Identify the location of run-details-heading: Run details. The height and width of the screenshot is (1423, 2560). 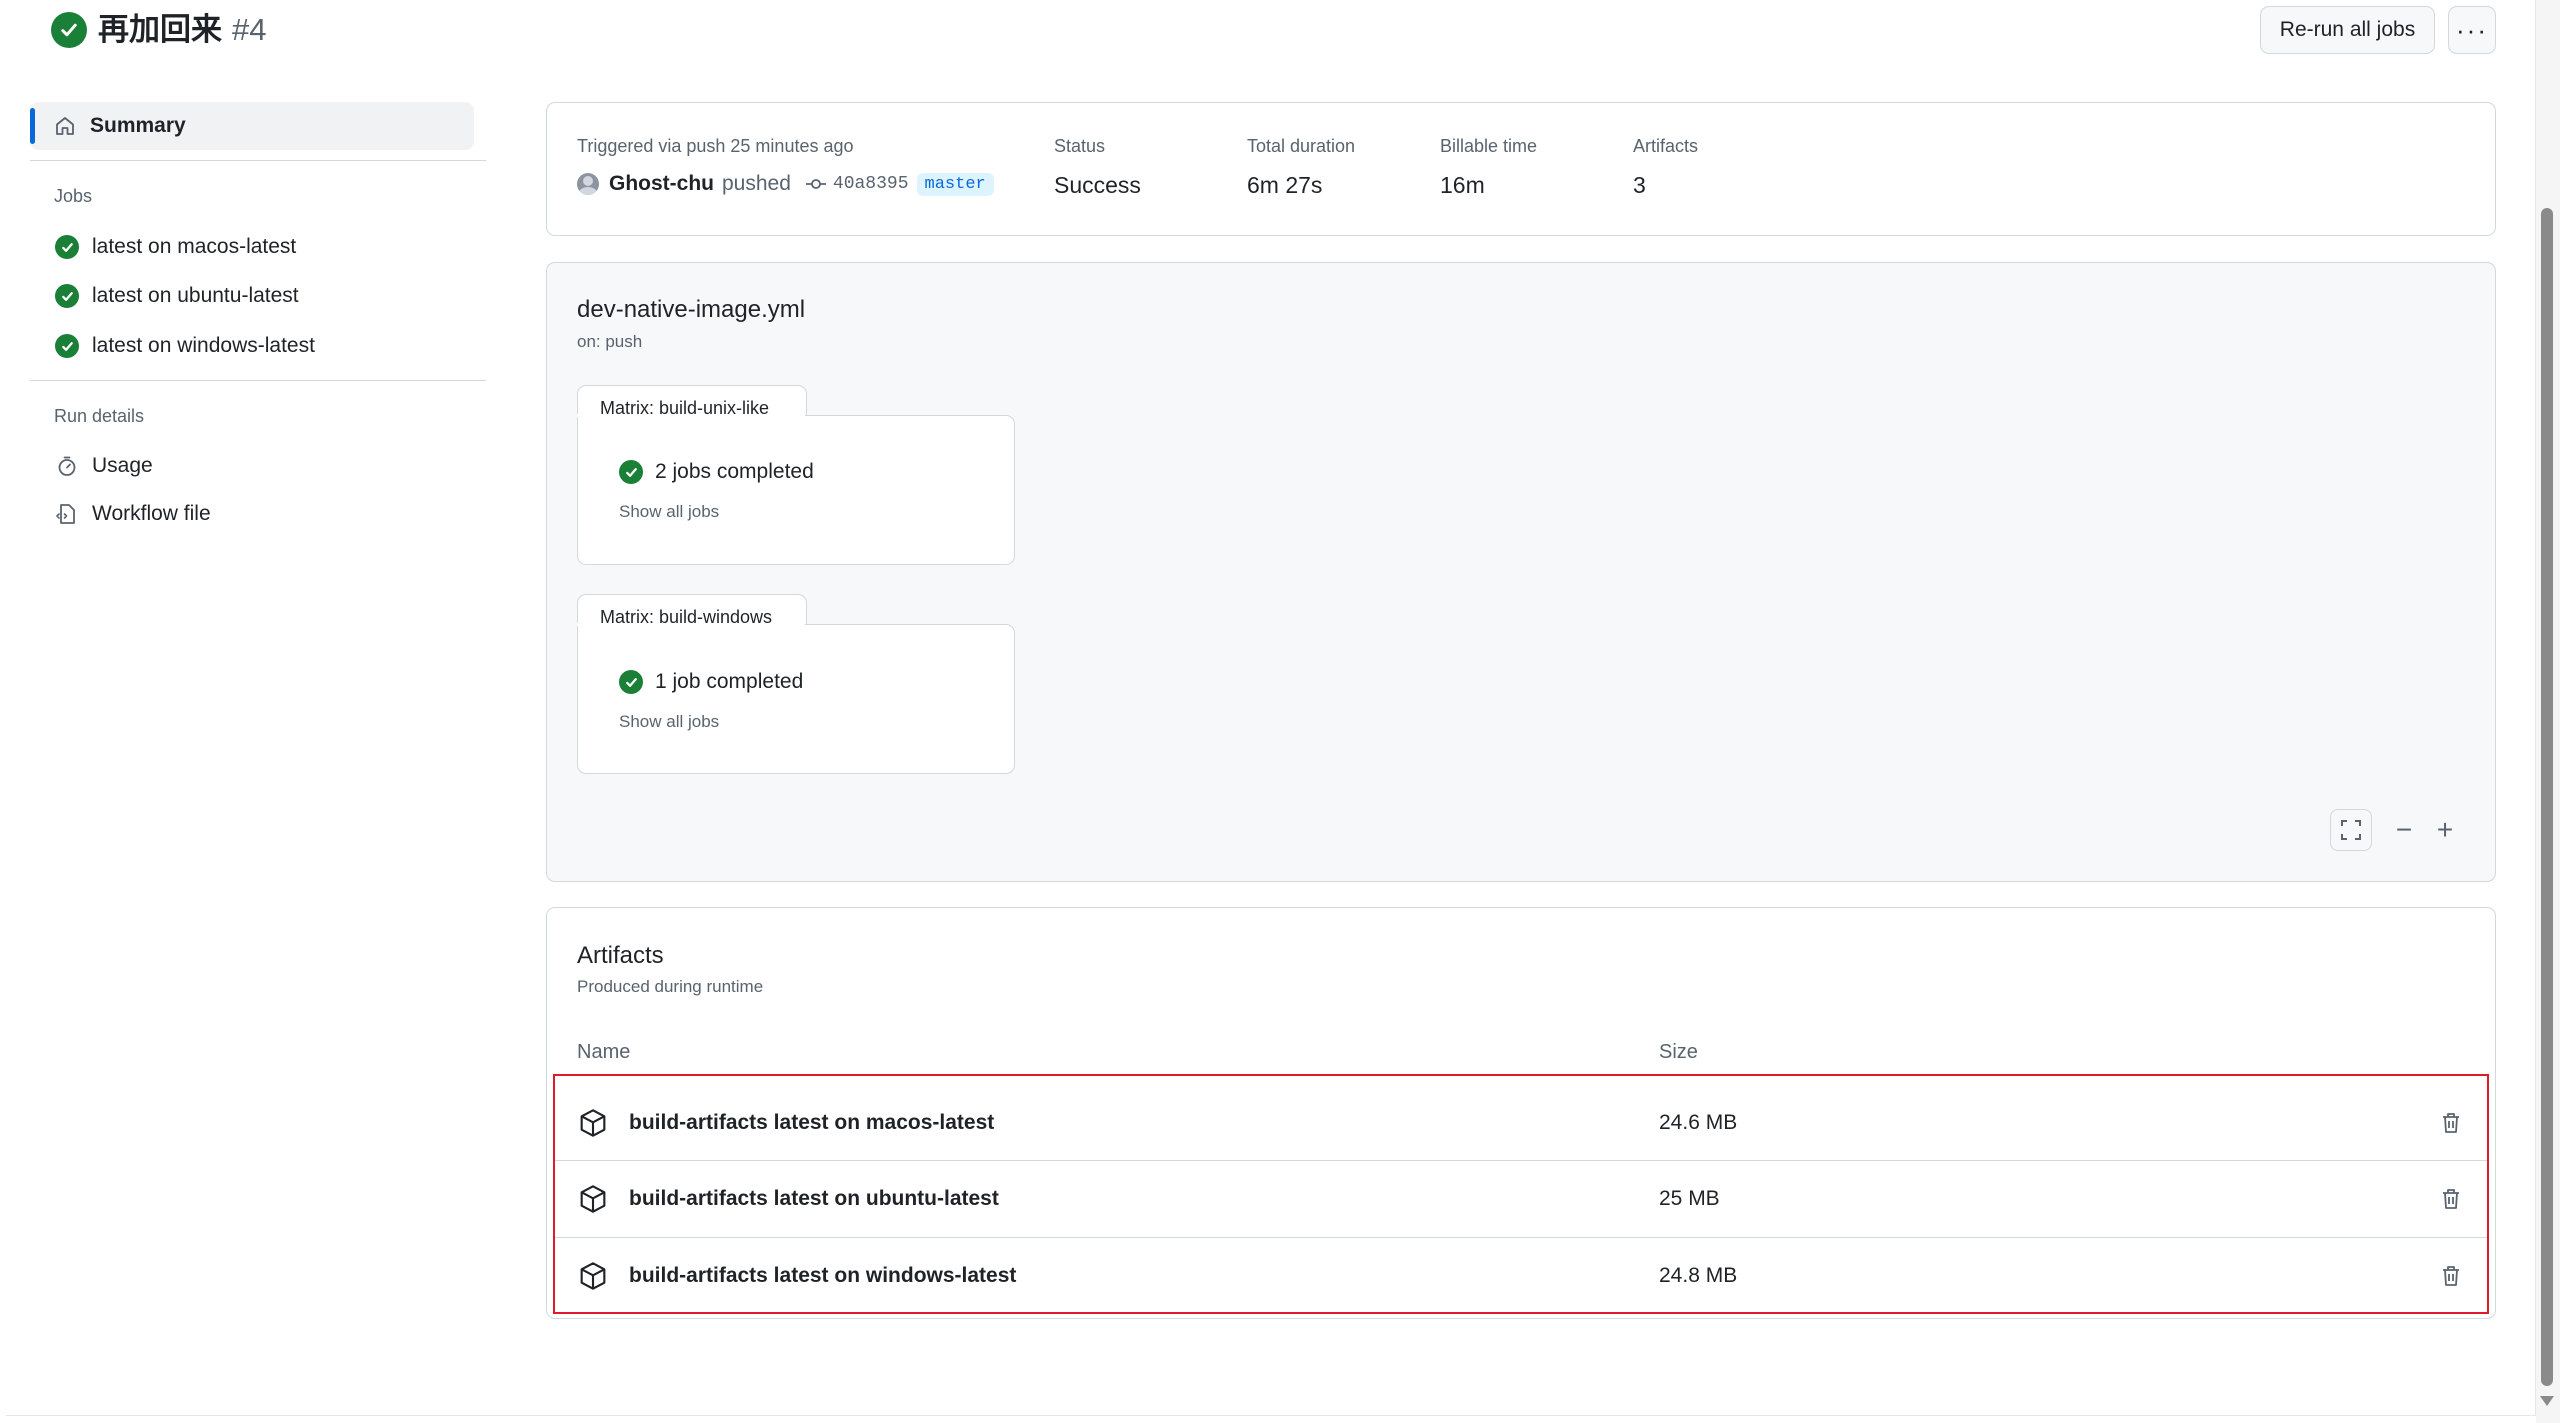
(99, 416).